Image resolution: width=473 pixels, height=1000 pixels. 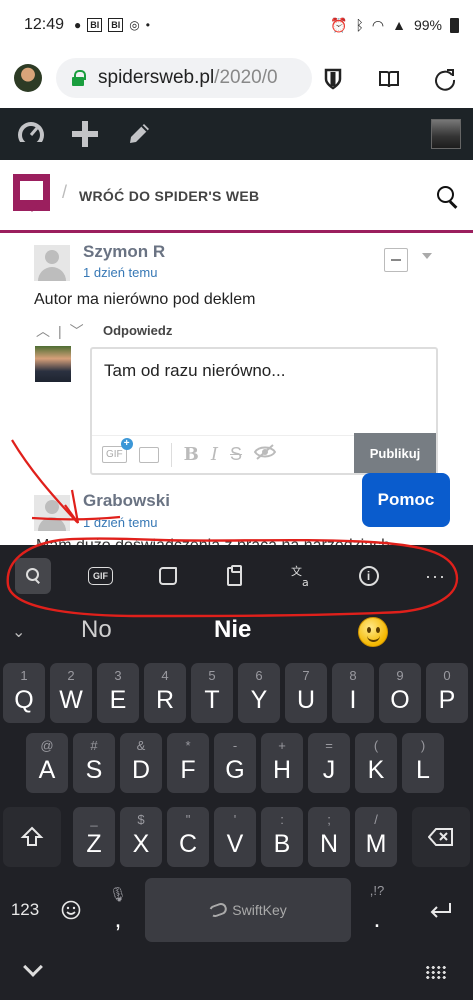 I want to click on key: 9O, so click(x=400, y=693).